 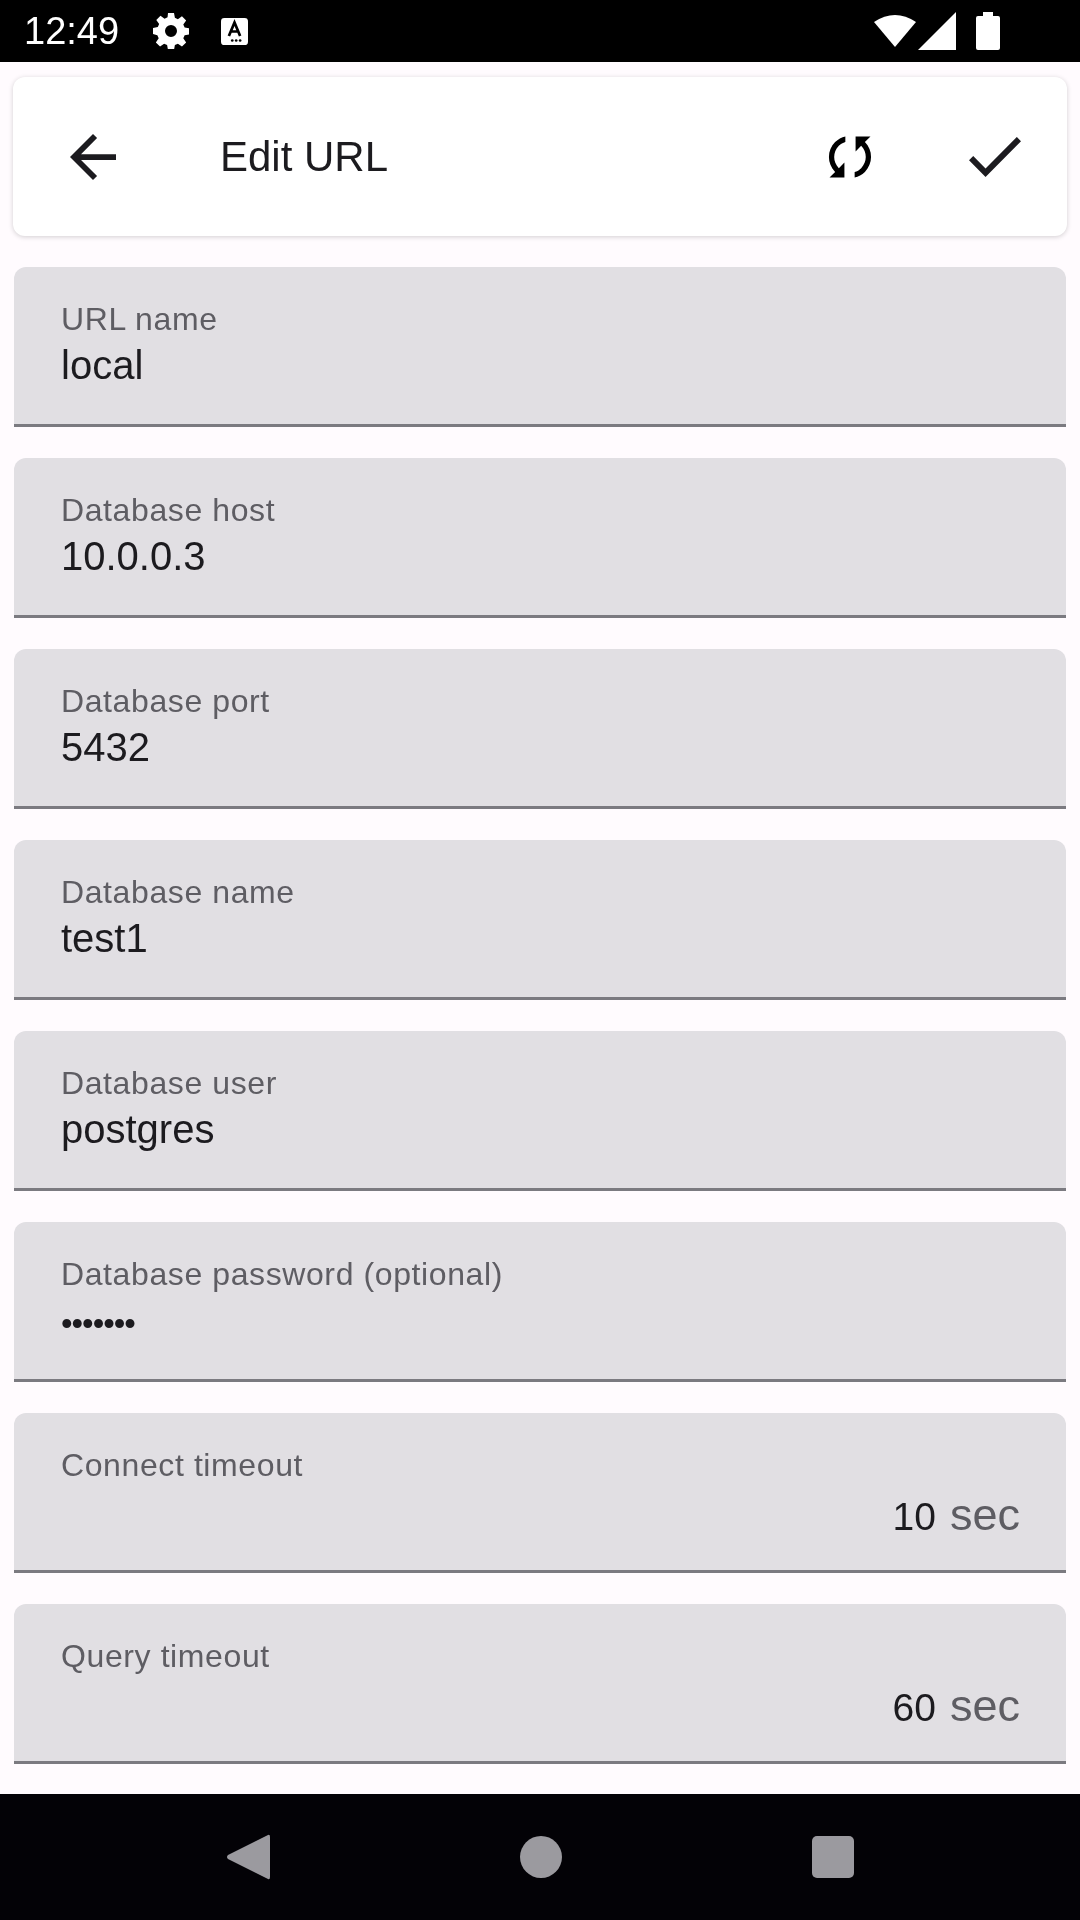 What do you see at coordinates (182, 1465) in the screenshot?
I see `field-label: Connect timeout` at bounding box center [182, 1465].